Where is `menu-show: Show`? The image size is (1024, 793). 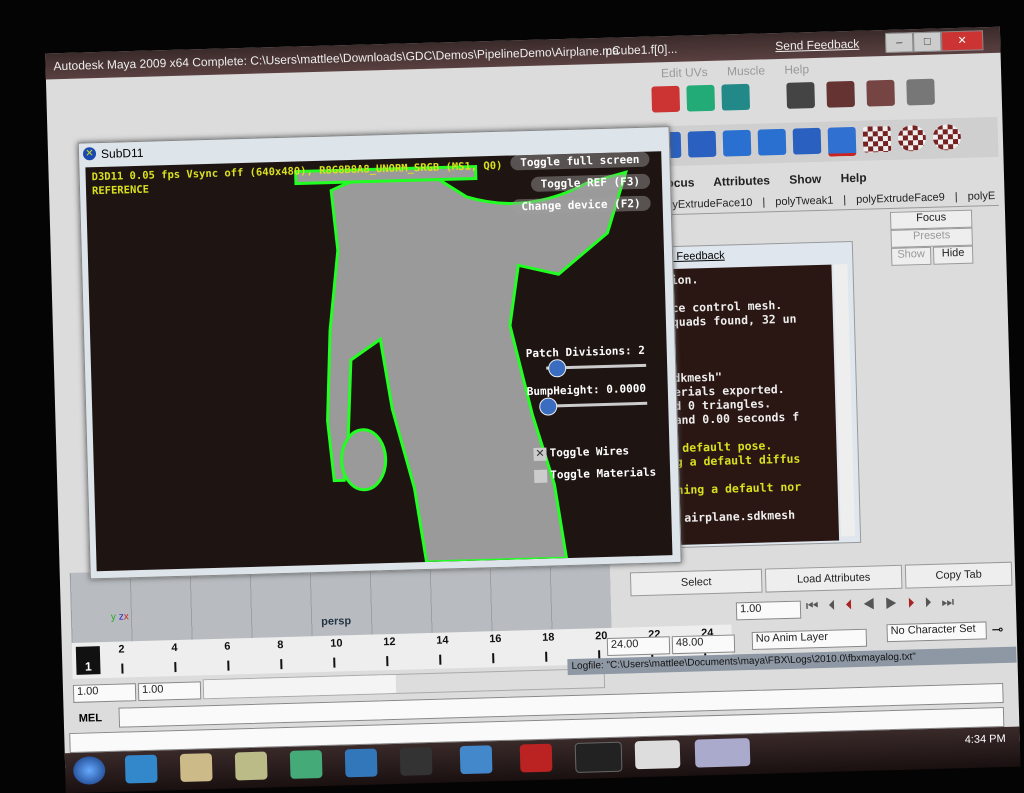
menu-show: Show is located at coordinates (805, 179).